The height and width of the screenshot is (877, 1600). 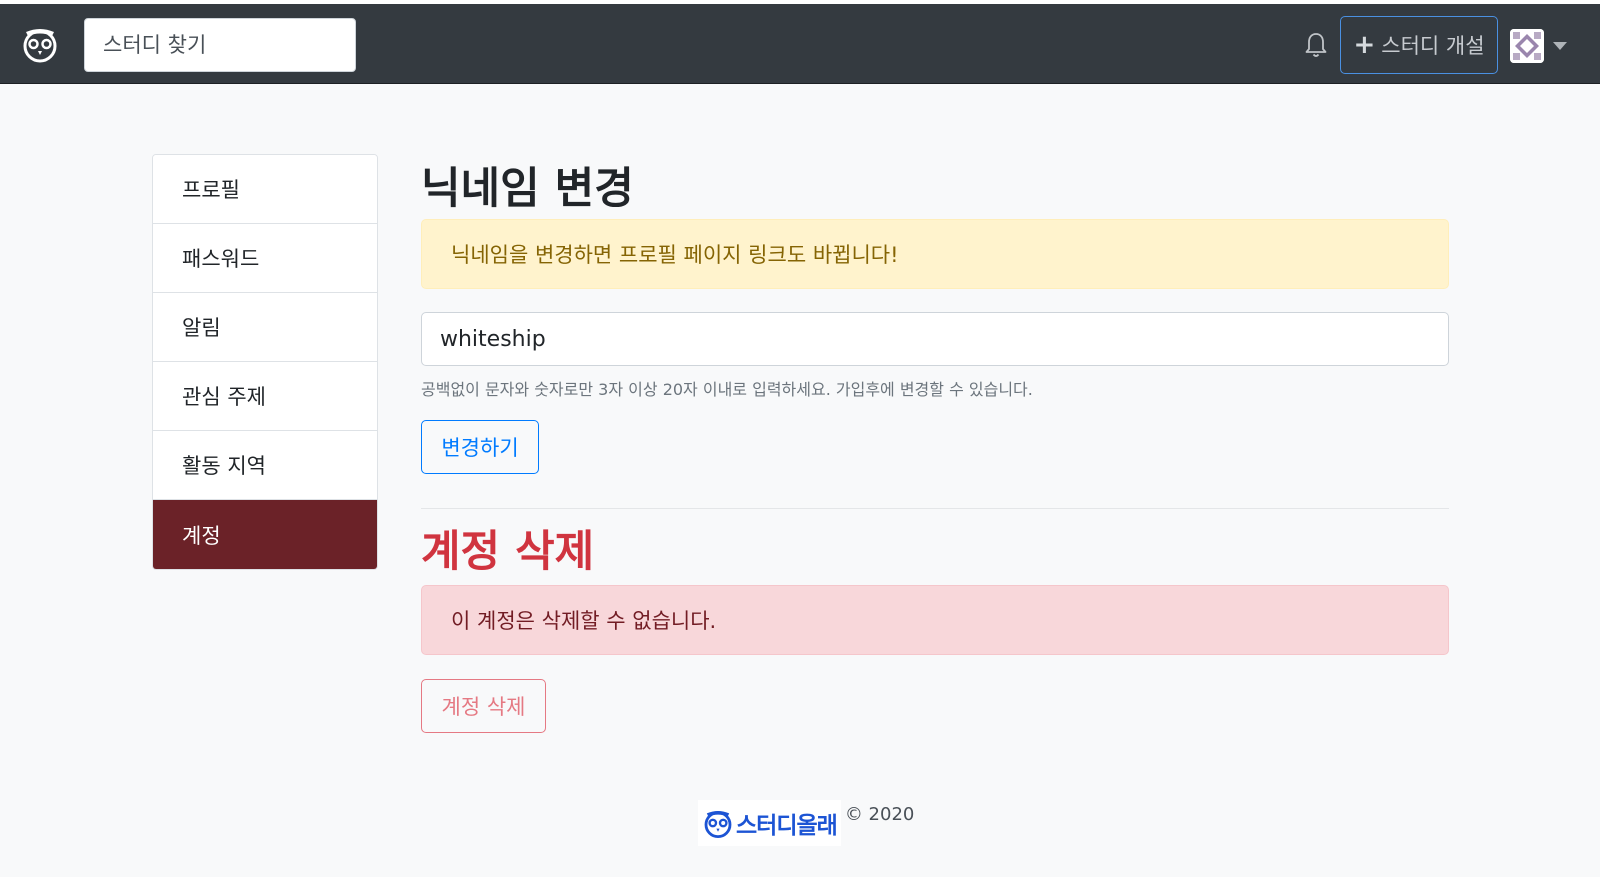 I want to click on sidebar-item-label: 계정, so click(x=201, y=535).